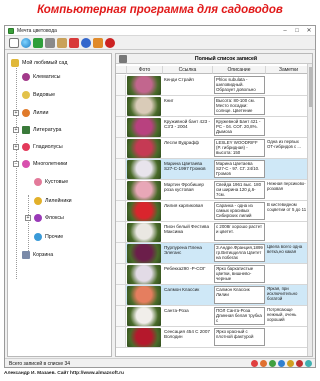  What do you see at coordinates (16, 130) in the screenshot?
I see `expand-literature: +` at bounding box center [16, 130].